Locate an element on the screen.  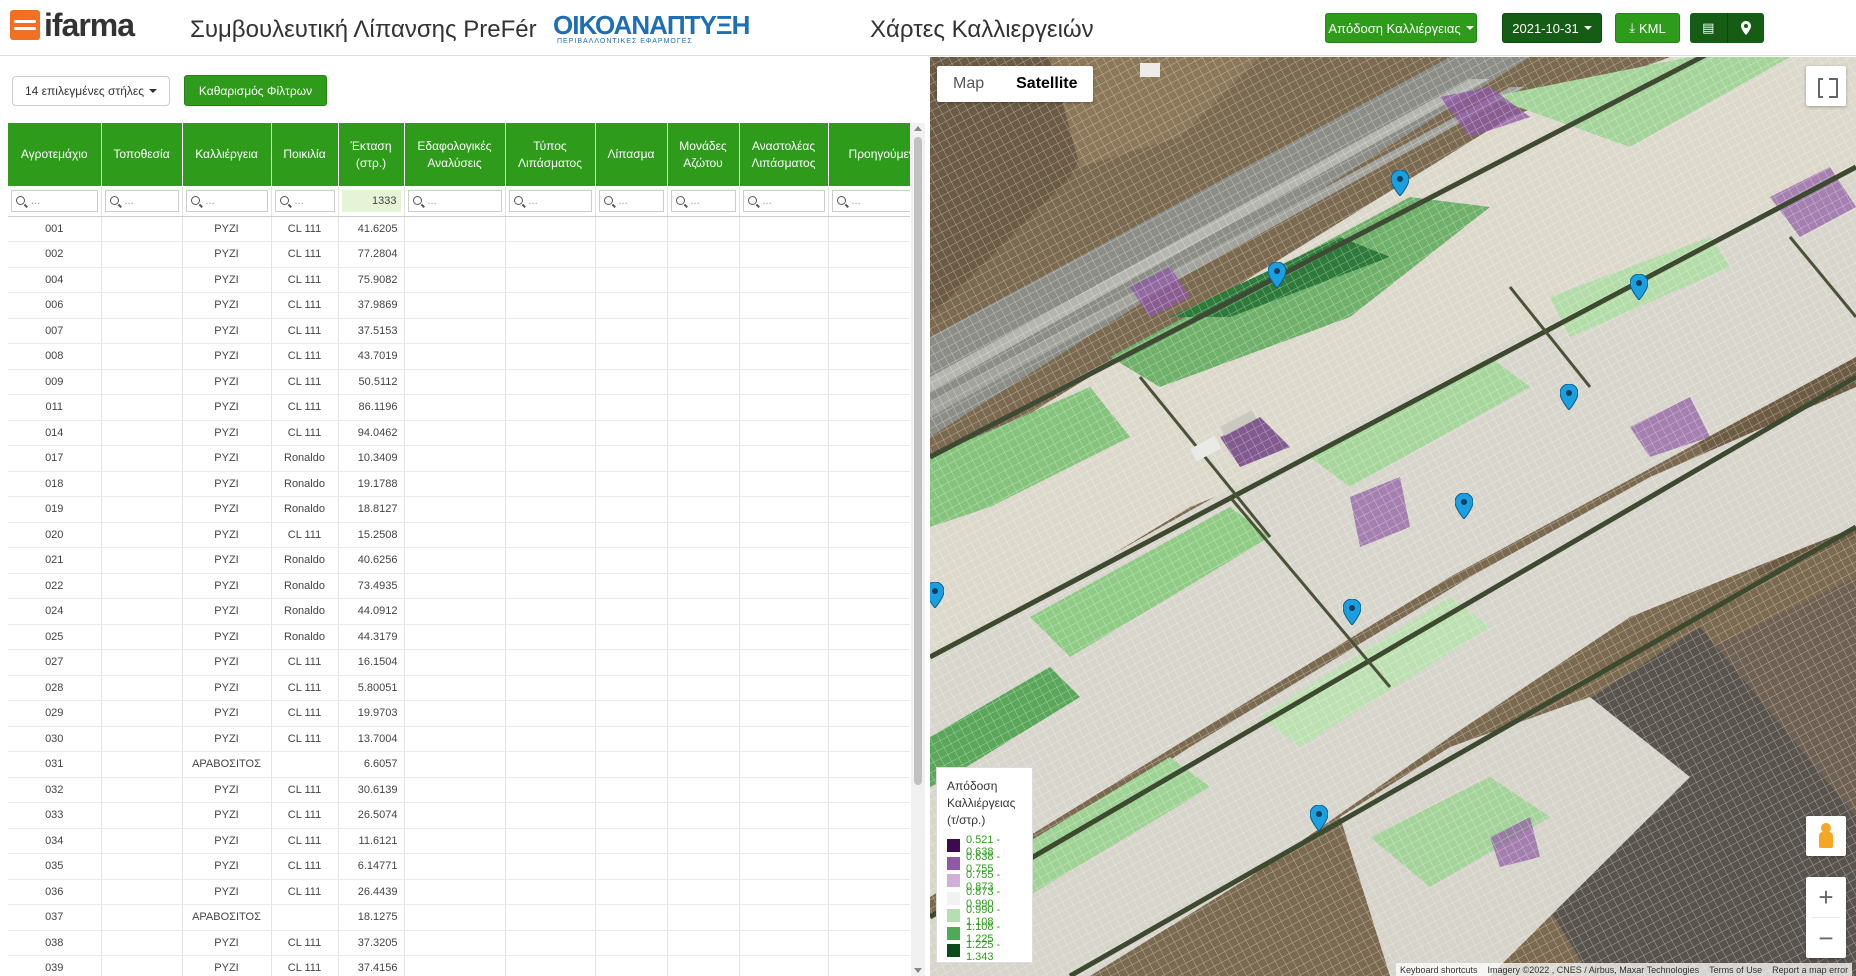
table-row: 036 ΡΥΖΙ CL 111 26.4439 is located at coordinates (459, 892).